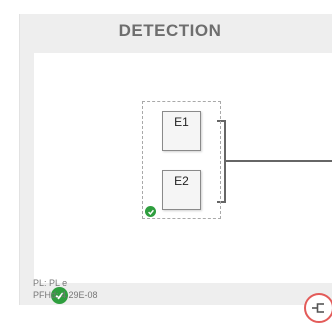  I want to click on panel-title: DETECTION, so click(170, 30).